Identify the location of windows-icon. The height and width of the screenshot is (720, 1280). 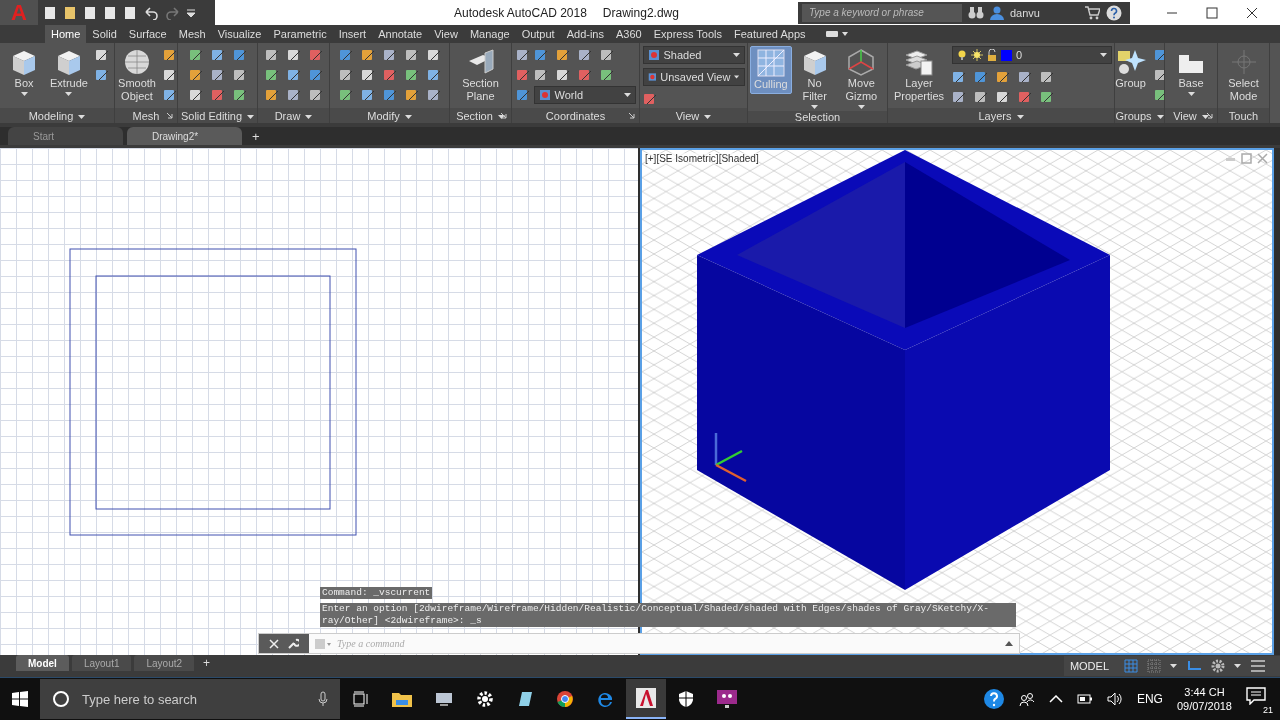
(20, 699).